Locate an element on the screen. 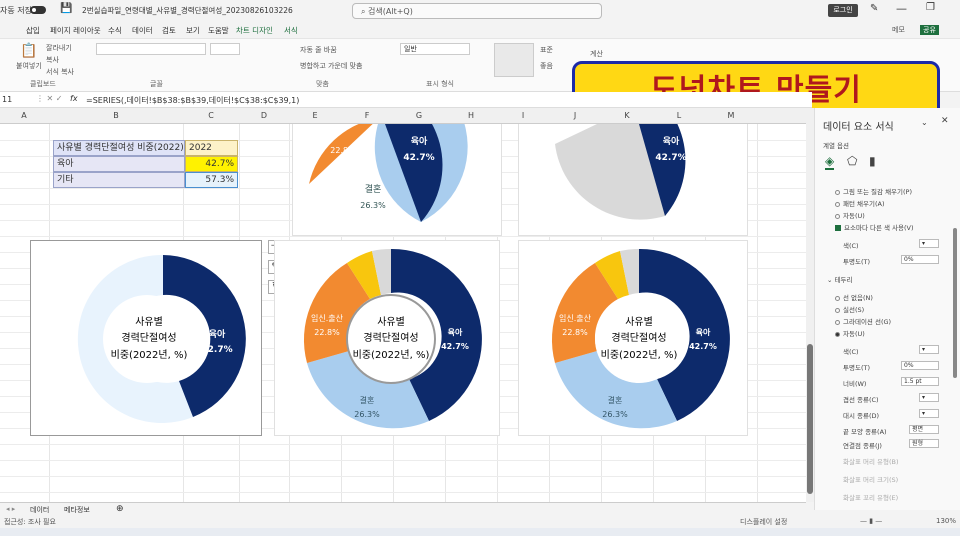 This screenshot has width=960, height=536. tab-page-layout: 페이지 레이아웃 is located at coordinates (75, 30).